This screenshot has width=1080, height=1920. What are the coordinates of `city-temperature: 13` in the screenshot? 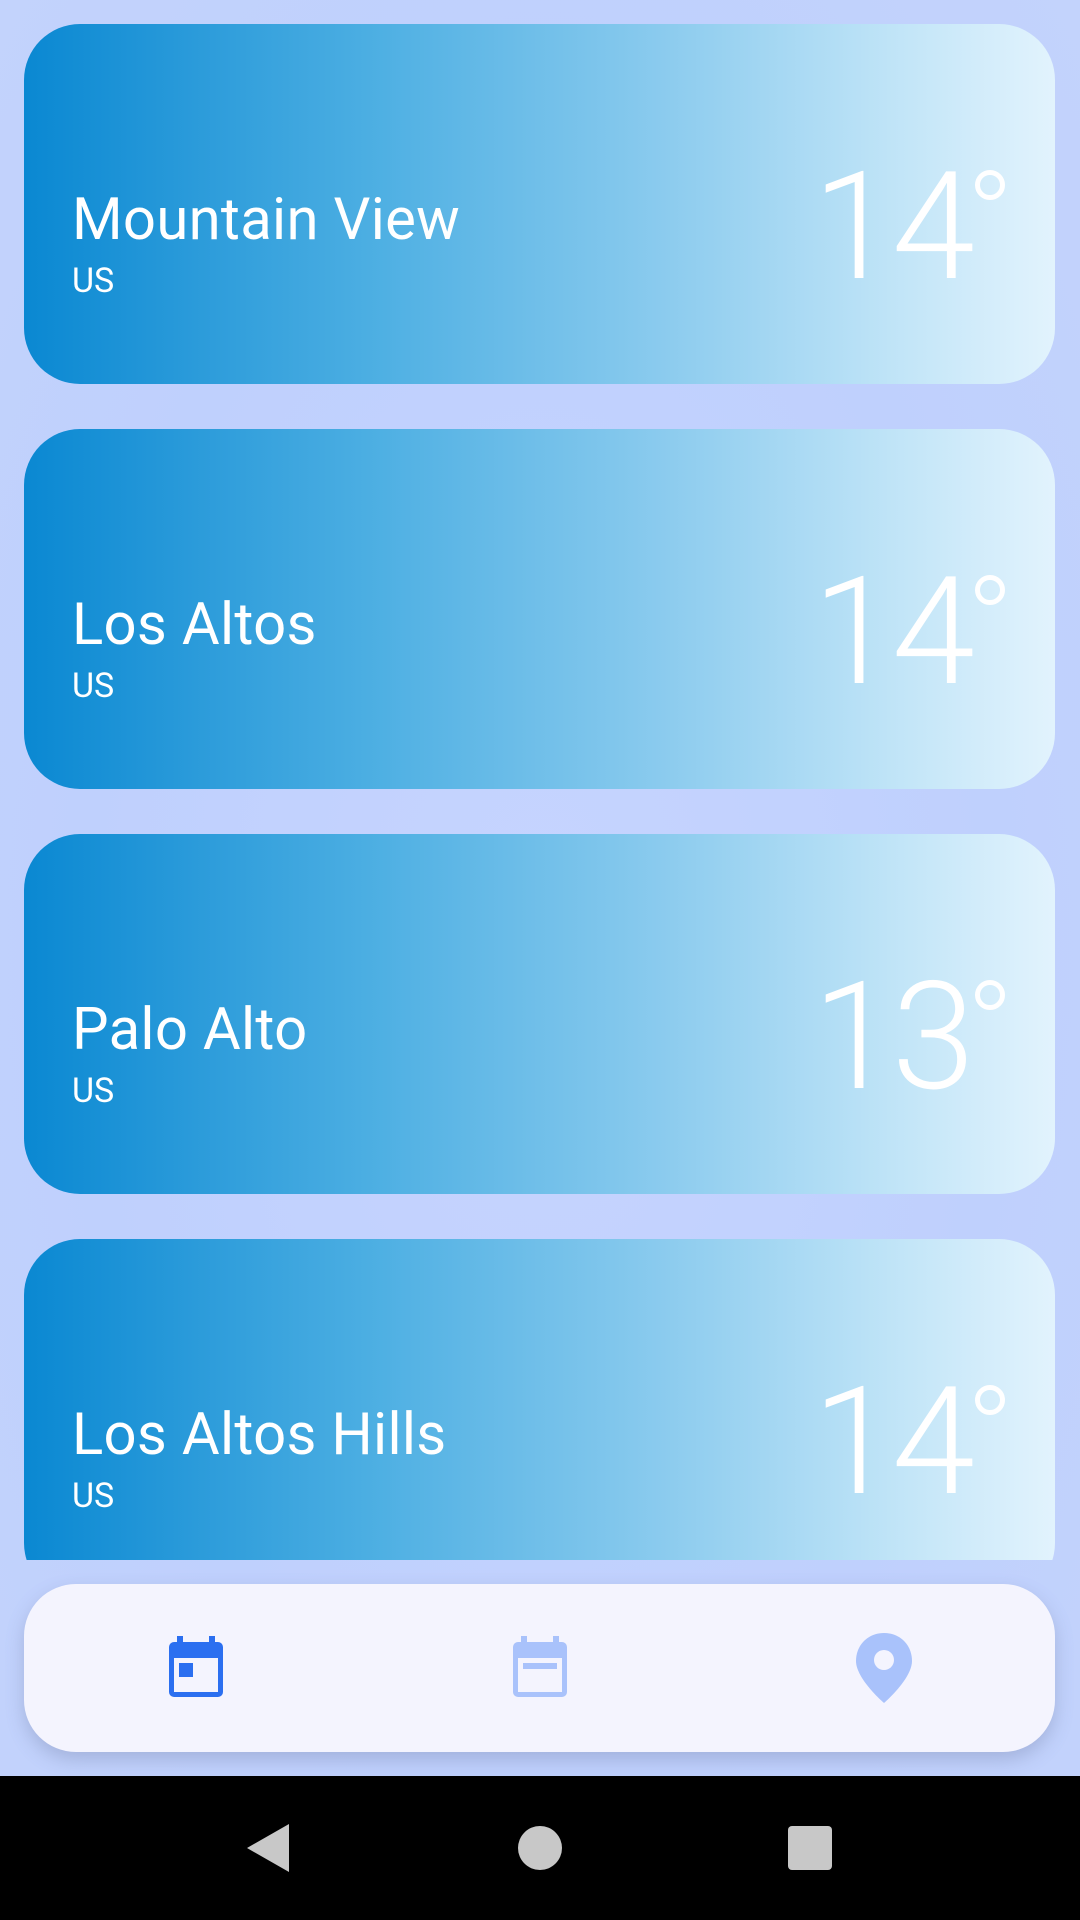 It's located at (893, 1037).